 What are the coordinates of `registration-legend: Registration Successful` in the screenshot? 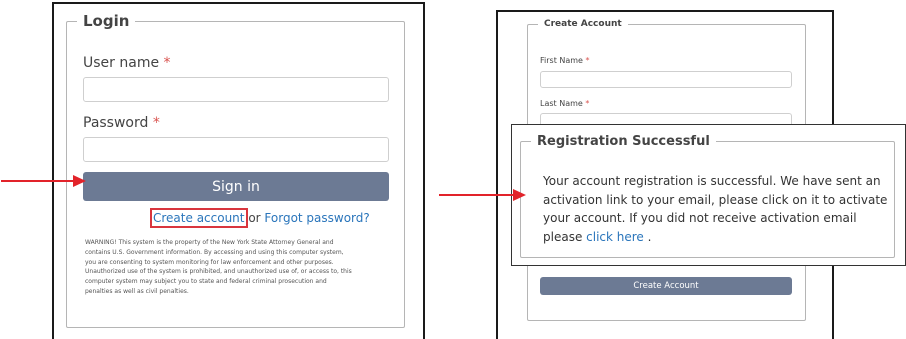 It's located at (623, 141).